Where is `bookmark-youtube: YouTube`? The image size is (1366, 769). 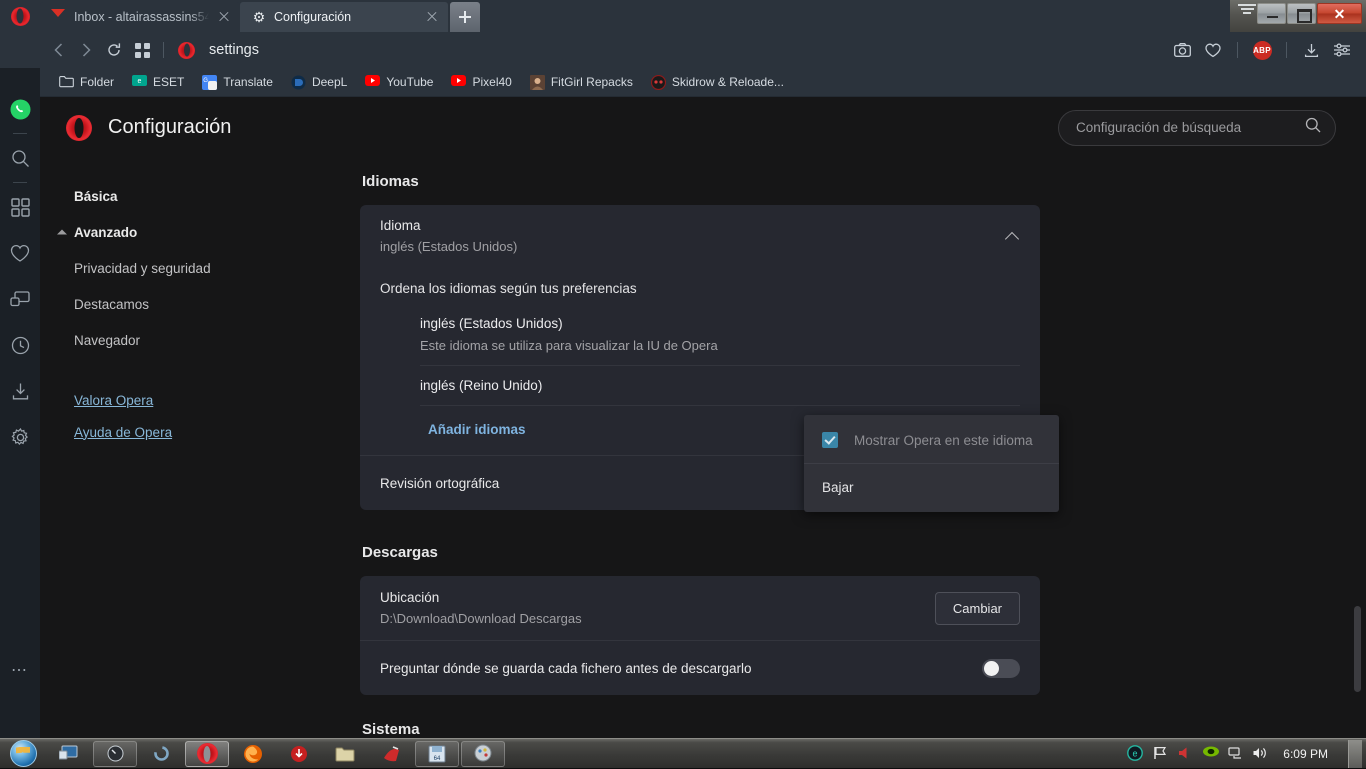 bookmark-youtube: YouTube is located at coordinates (399, 82).